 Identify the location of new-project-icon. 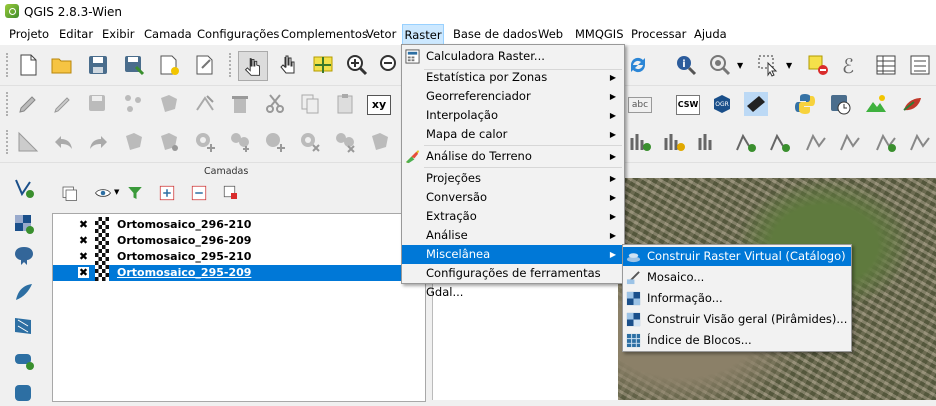
(28, 65).